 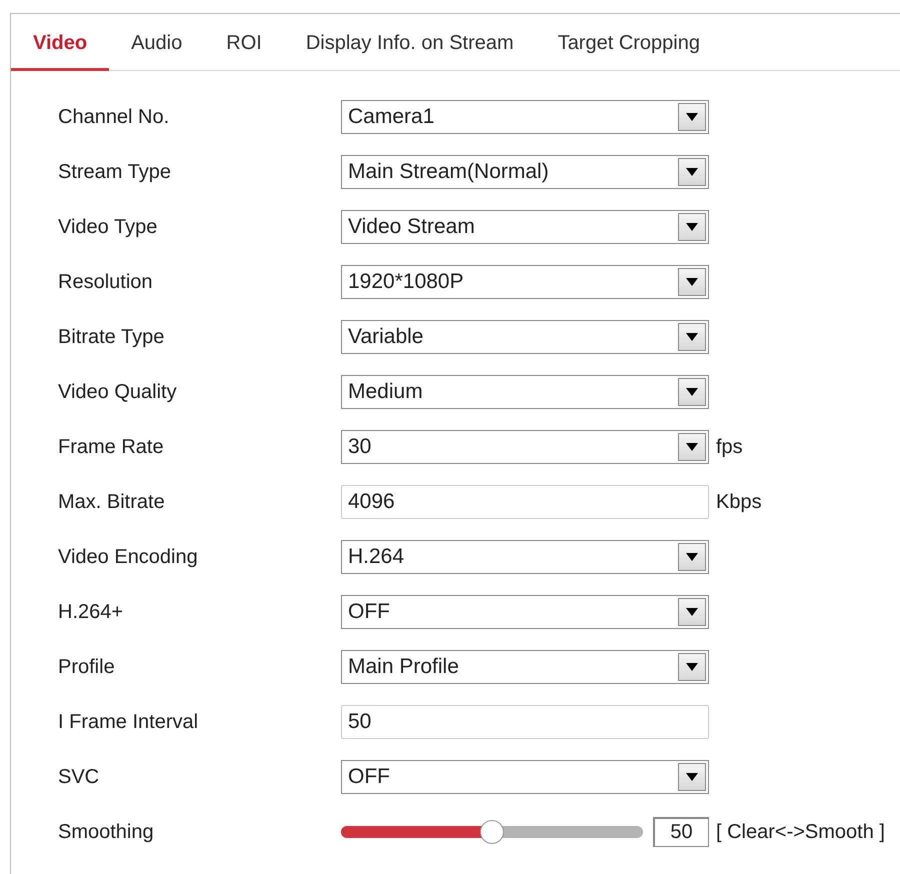 What do you see at coordinates (60, 42) in the screenshot?
I see `tab: Video` at bounding box center [60, 42].